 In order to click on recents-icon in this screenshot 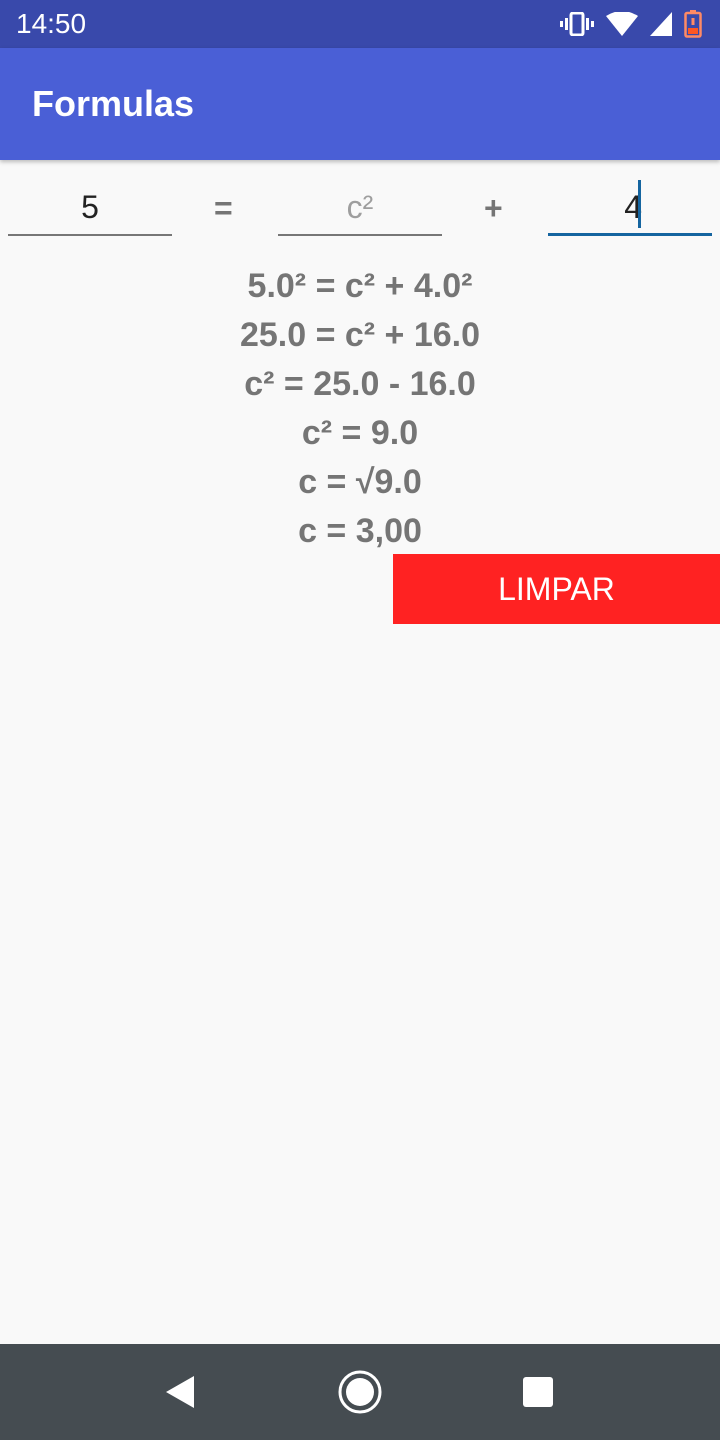, I will do `click(538, 1392)`.